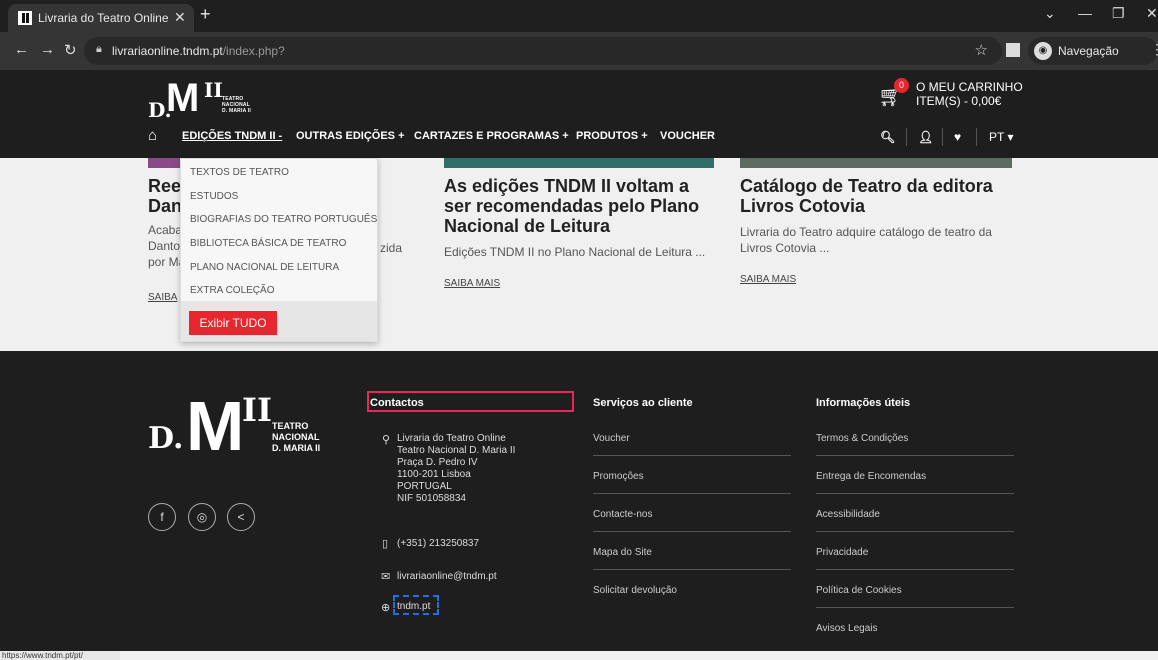  Describe the element at coordinates (643, 403) in the screenshot. I see `services-heading: Serviços ao cliente` at that location.